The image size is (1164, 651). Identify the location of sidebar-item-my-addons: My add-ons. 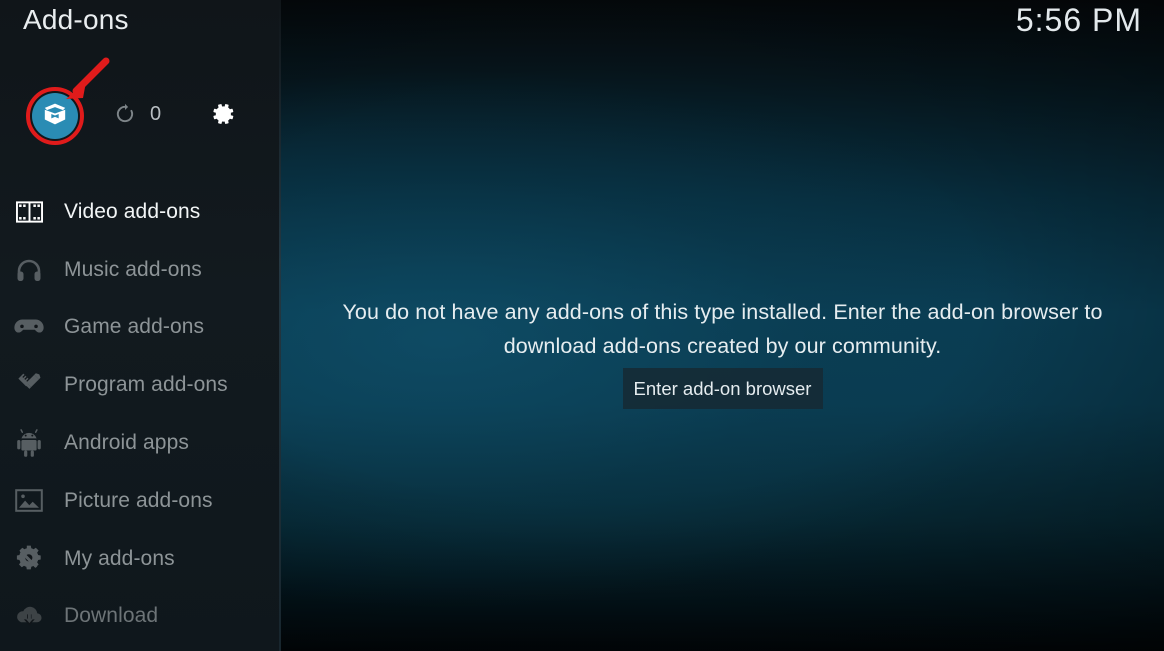
(140, 559).